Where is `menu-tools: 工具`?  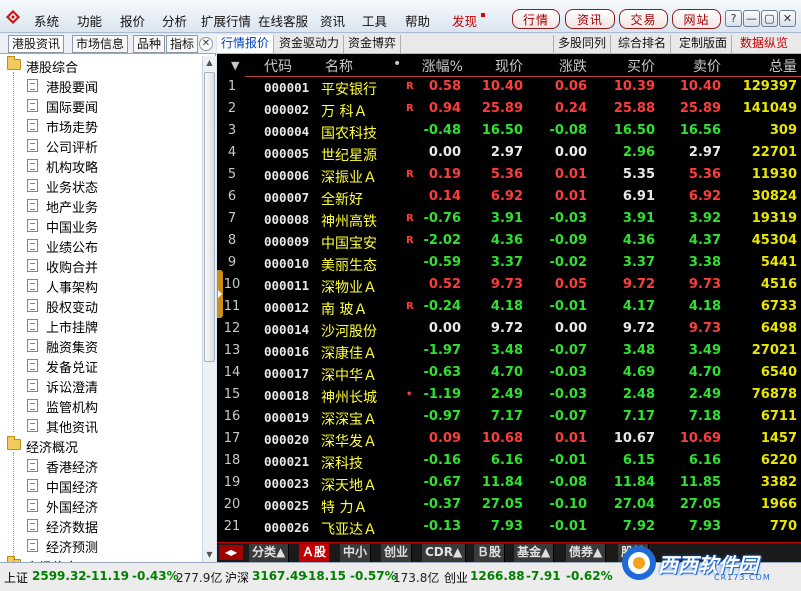 menu-tools: 工具 is located at coordinates (374, 20).